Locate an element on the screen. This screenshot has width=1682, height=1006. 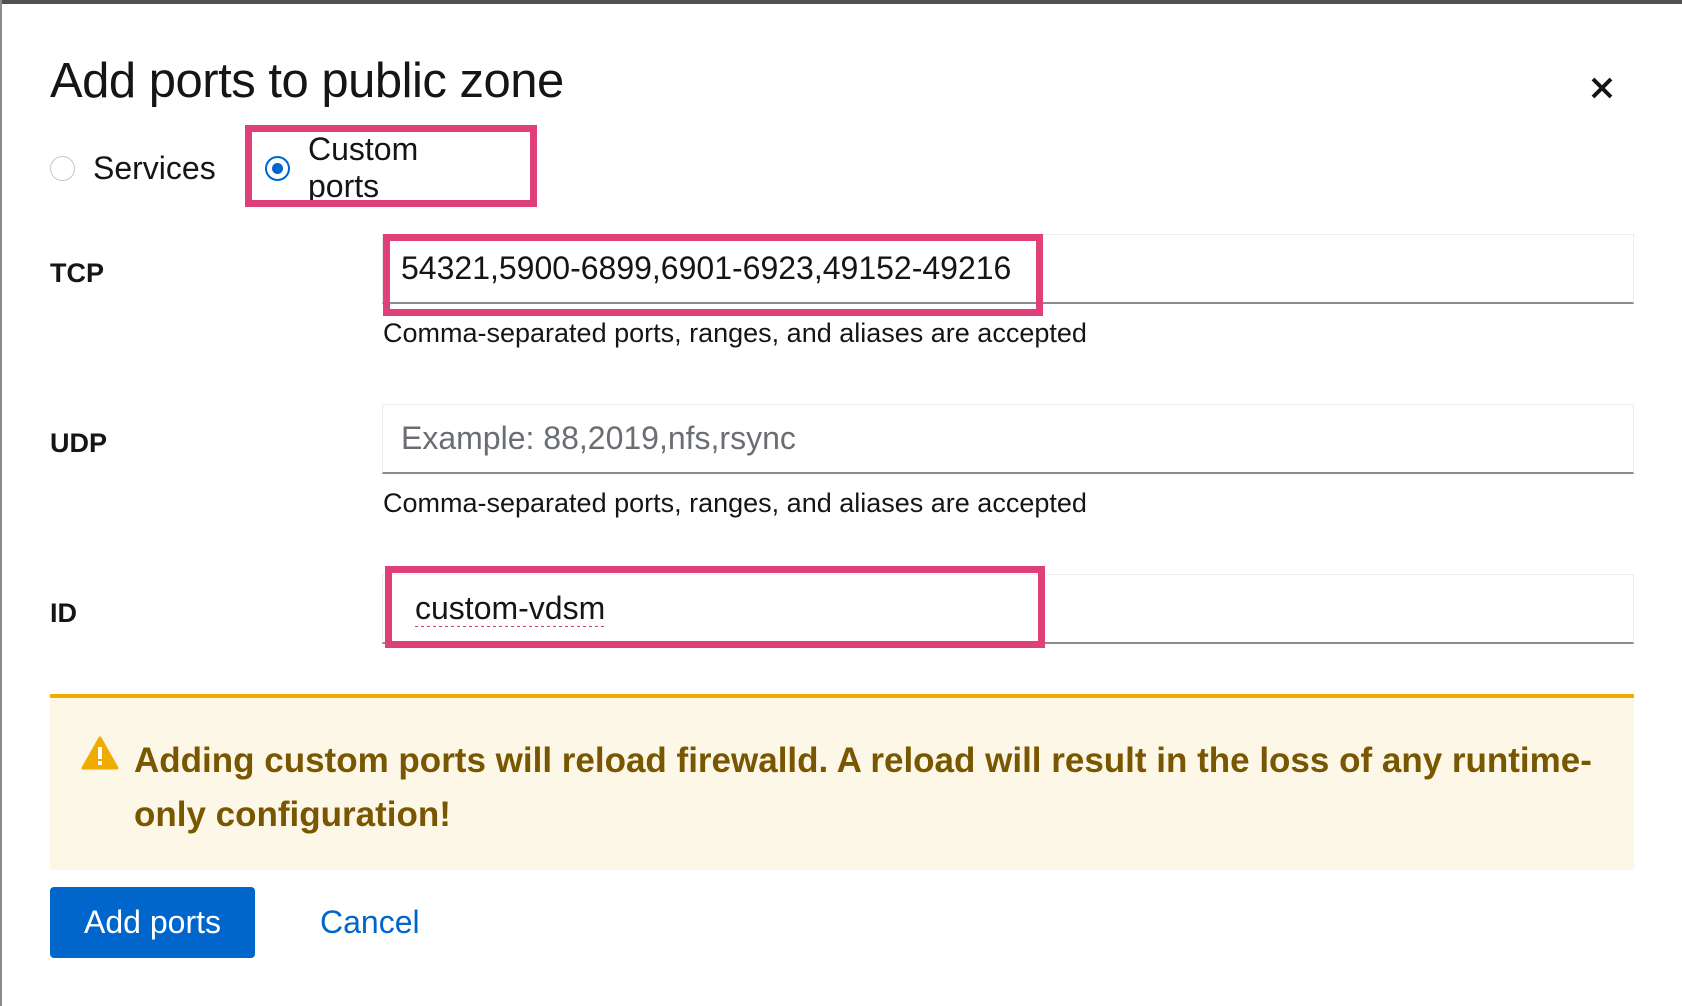
close-button is located at coordinates (1602, 88).